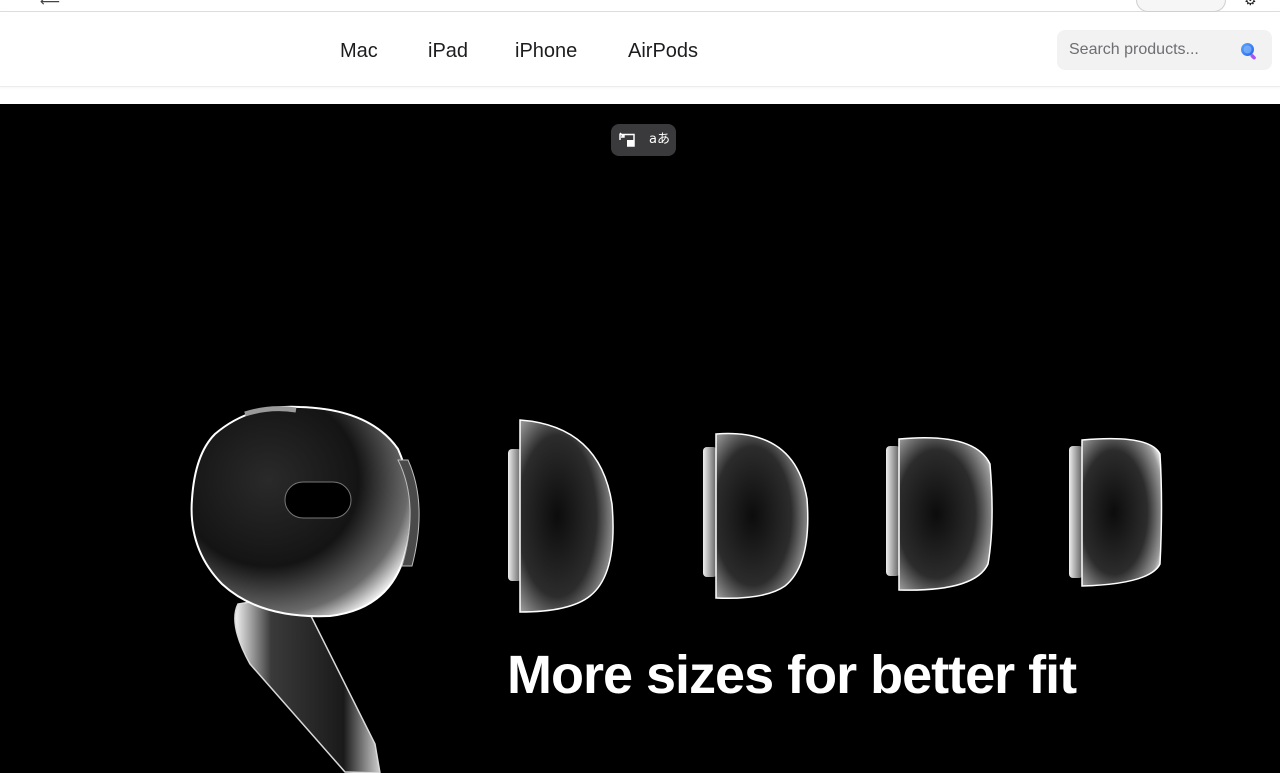  What do you see at coordinates (939, 513) in the screenshot?
I see `ear-tip-medium` at bounding box center [939, 513].